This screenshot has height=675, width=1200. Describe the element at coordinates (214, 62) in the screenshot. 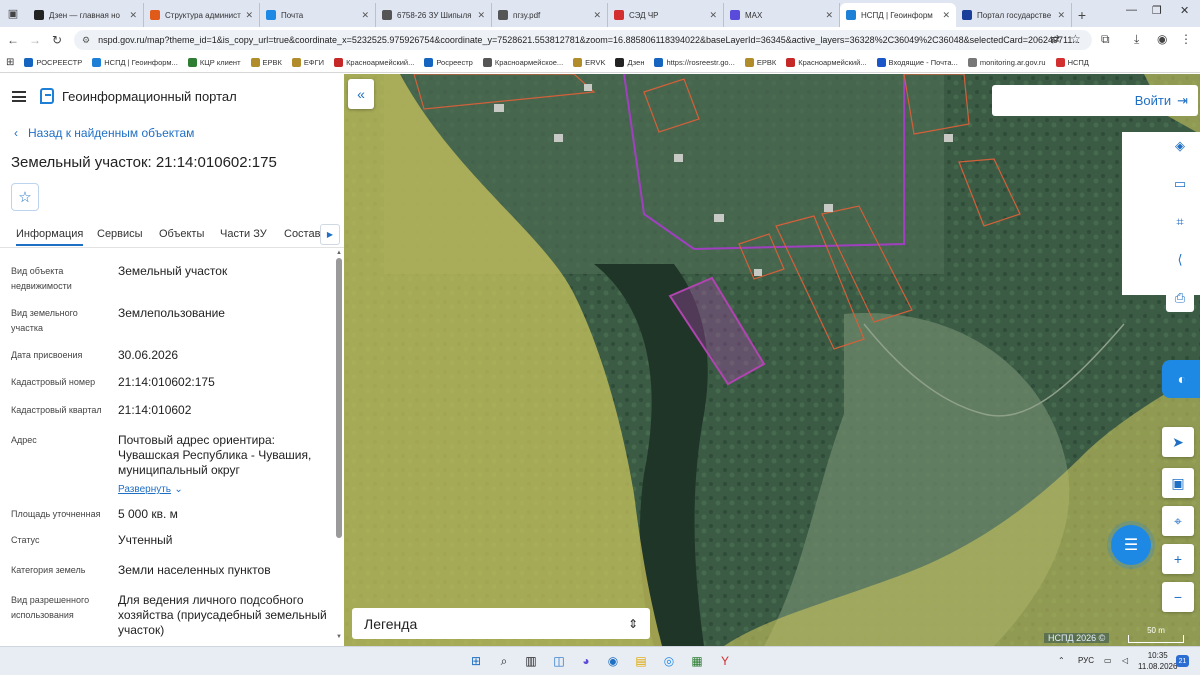

I see `bookmark-item: КЦР клиент` at that location.